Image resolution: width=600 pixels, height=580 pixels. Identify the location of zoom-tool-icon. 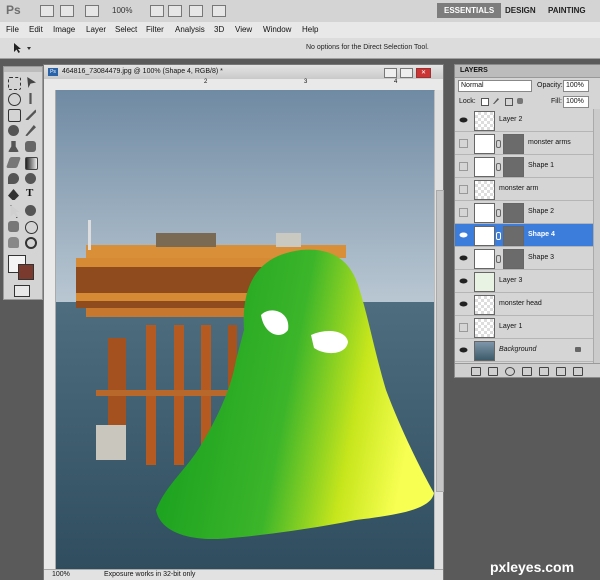
(175, 11).